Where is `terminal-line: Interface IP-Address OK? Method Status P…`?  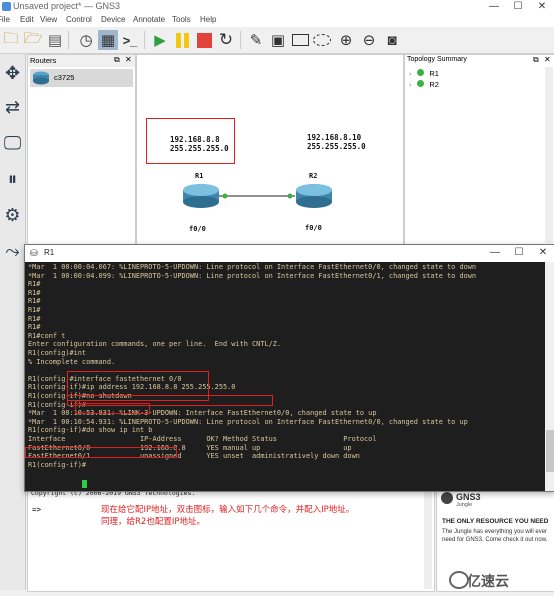
terminal-line: Interface IP-Address OK? Method Status P… is located at coordinates (202, 439).